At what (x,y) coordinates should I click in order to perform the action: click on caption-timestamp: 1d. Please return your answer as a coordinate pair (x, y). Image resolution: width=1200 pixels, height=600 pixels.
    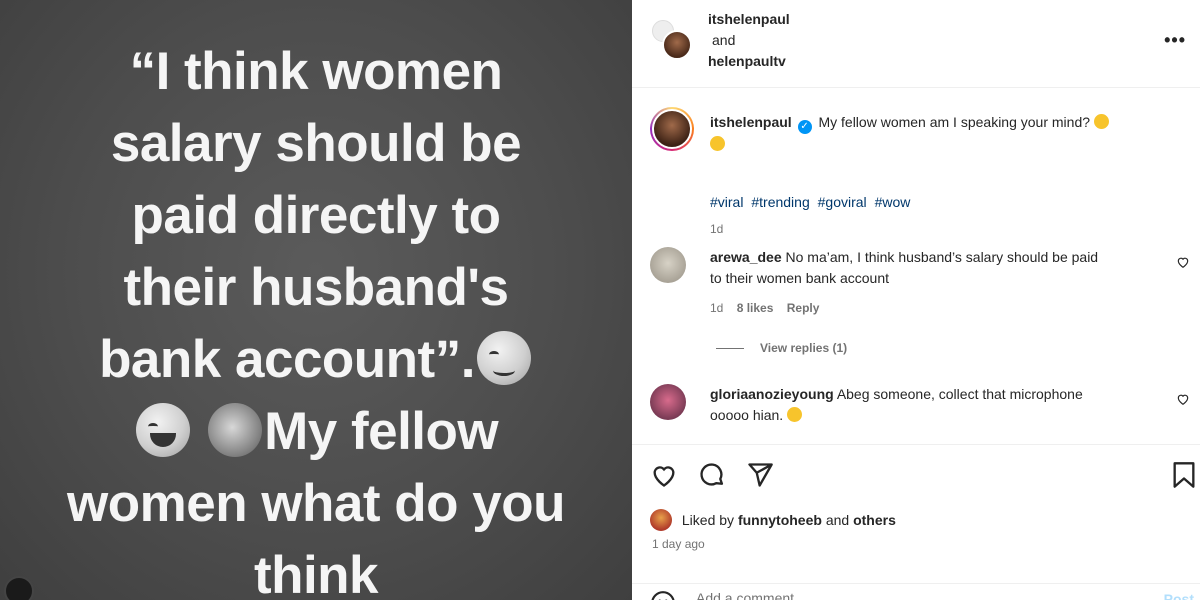
    Looking at the image, I should click on (716, 229).